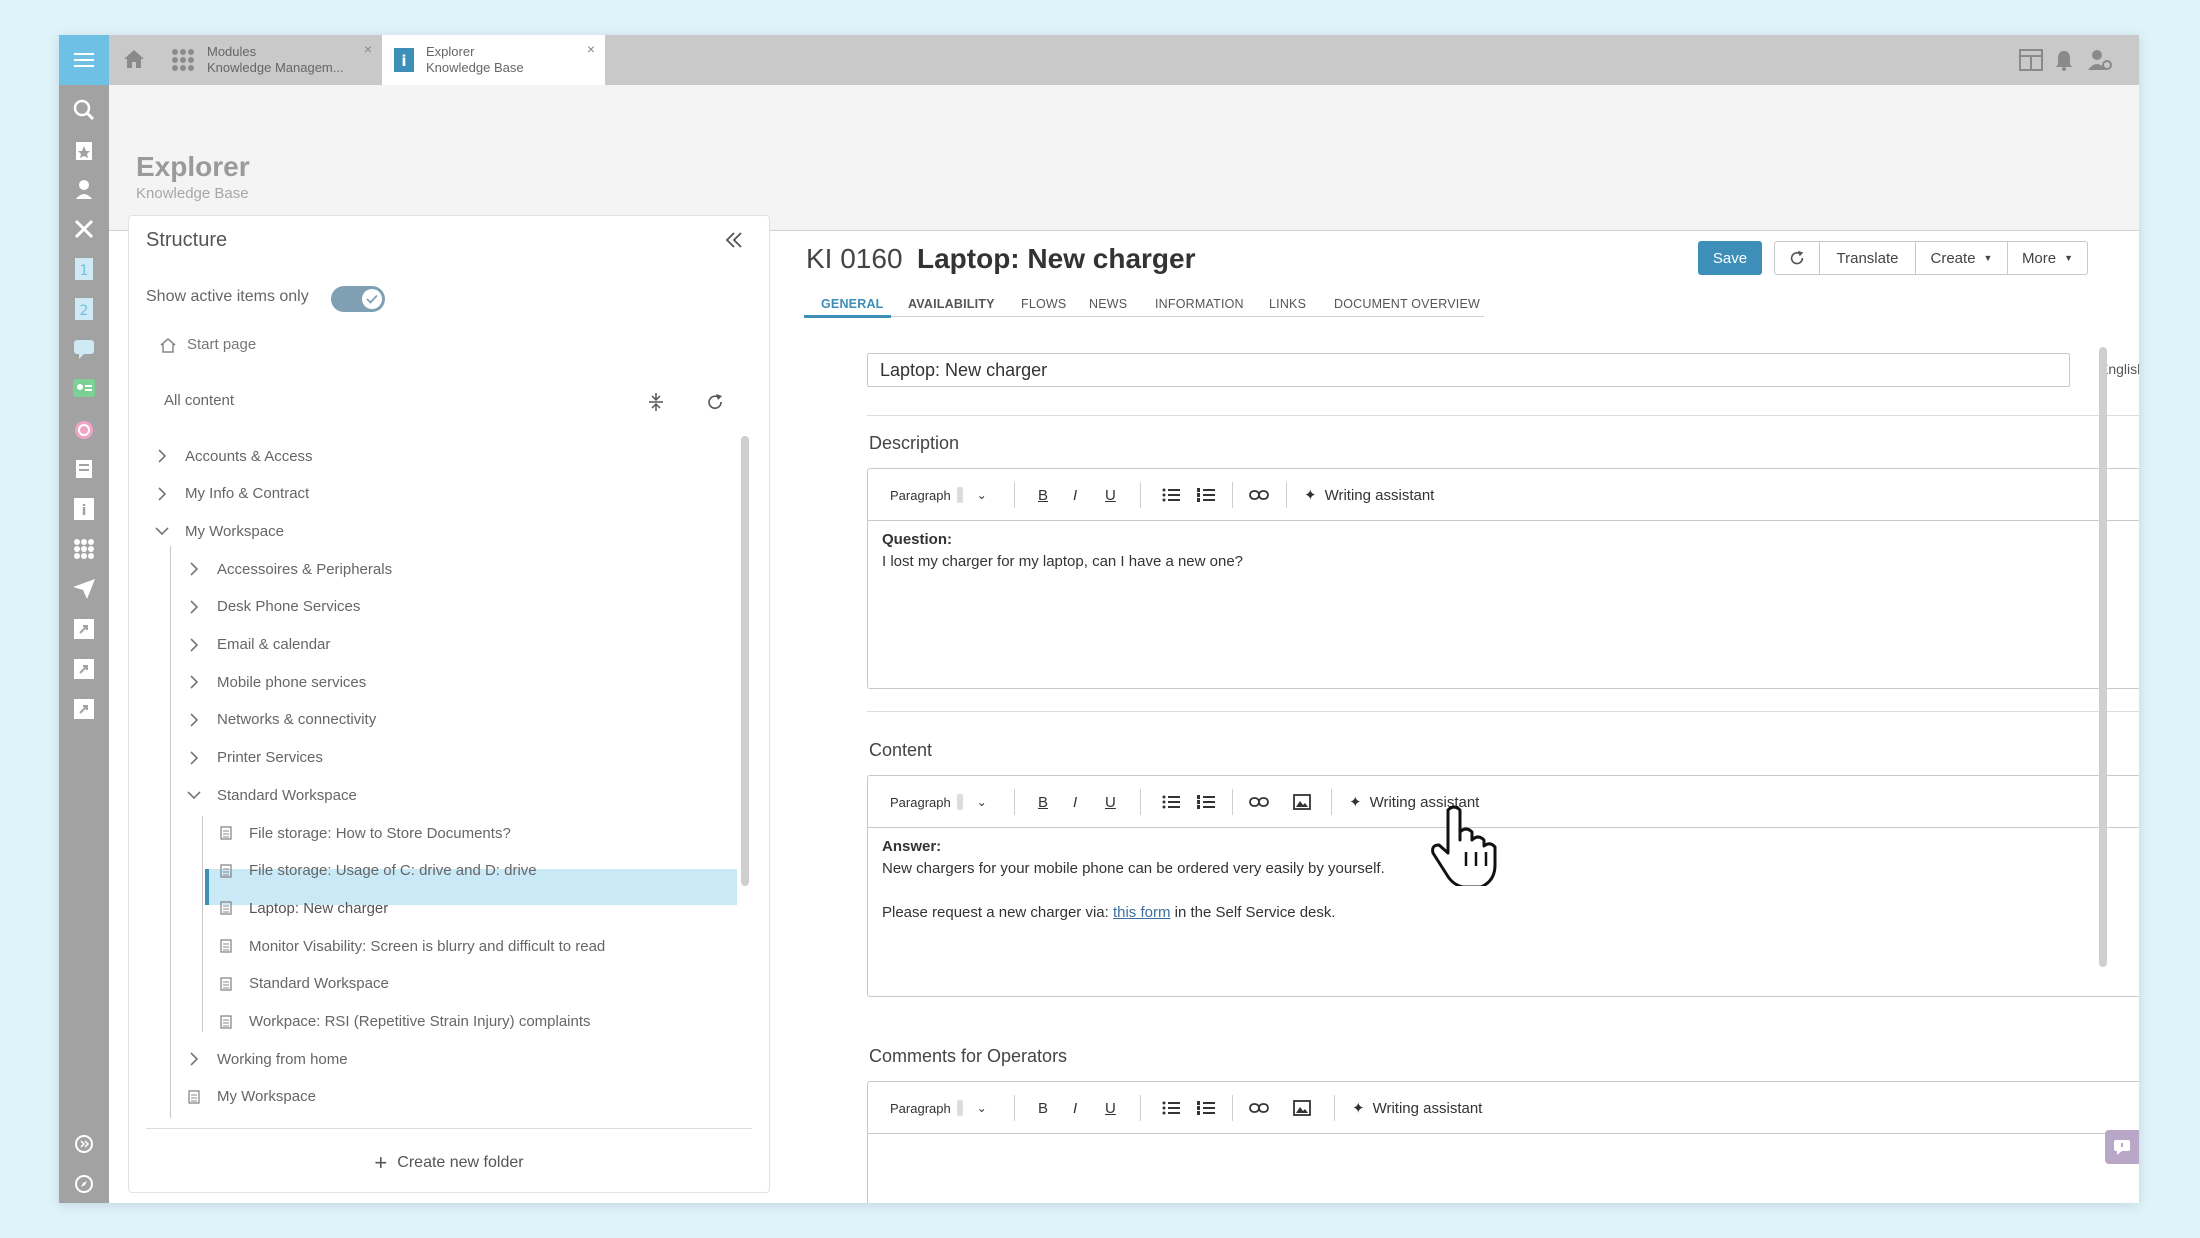  Describe the element at coordinates (715, 404) in the screenshot. I see `refresh-tree-button` at that location.